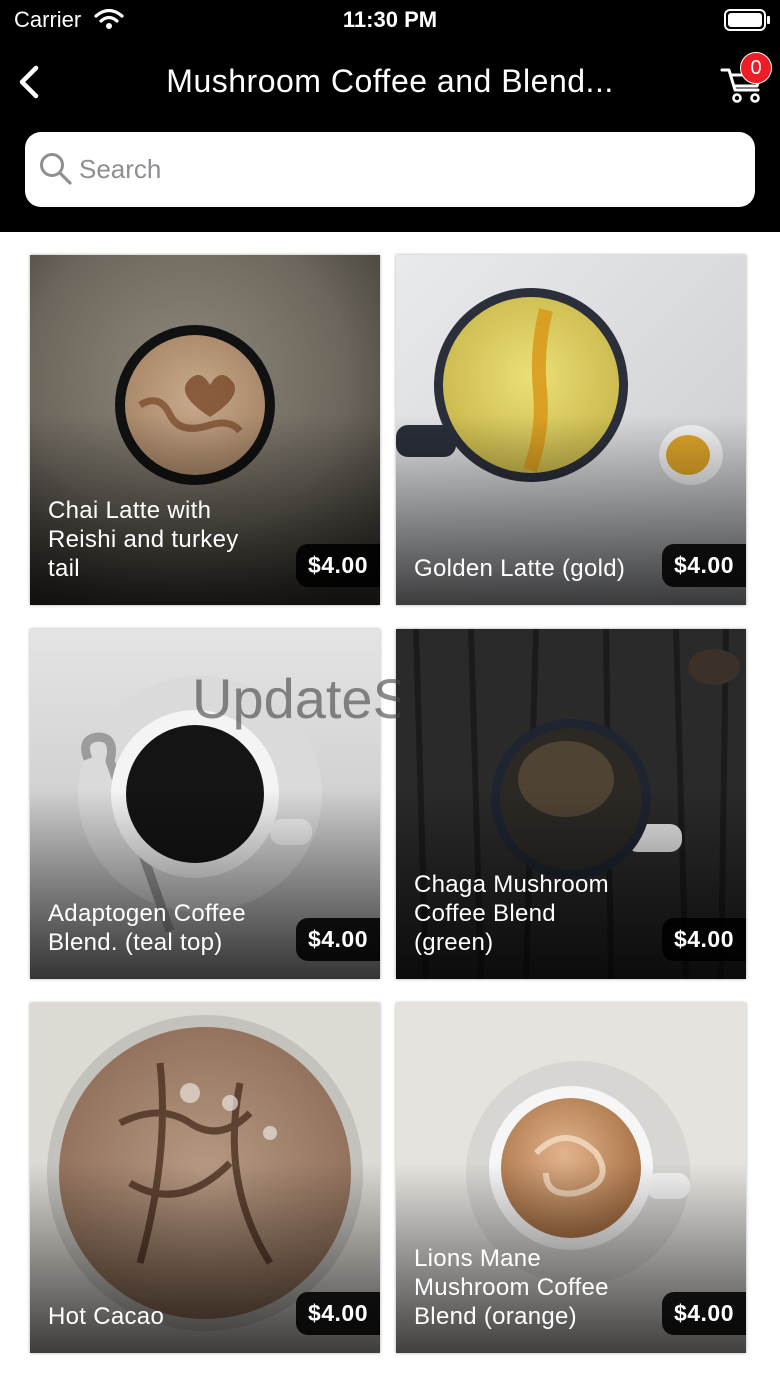  Describe the element at coordinates (511, 913) in the screenshot. I see `product-name: Chaga Mushroom Coffee Blend (green)` at that location.